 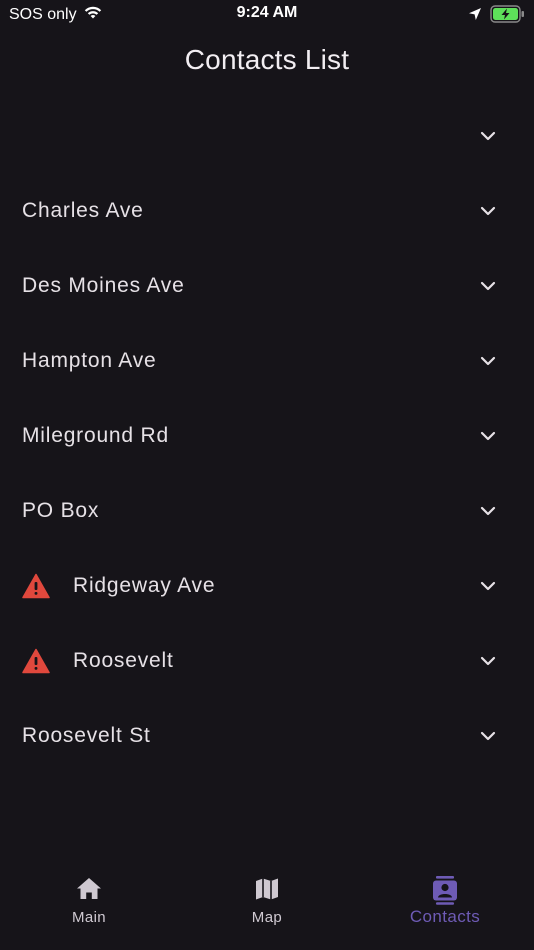 I want to click on nav-item-map: Map, so click(x=267, y=910).